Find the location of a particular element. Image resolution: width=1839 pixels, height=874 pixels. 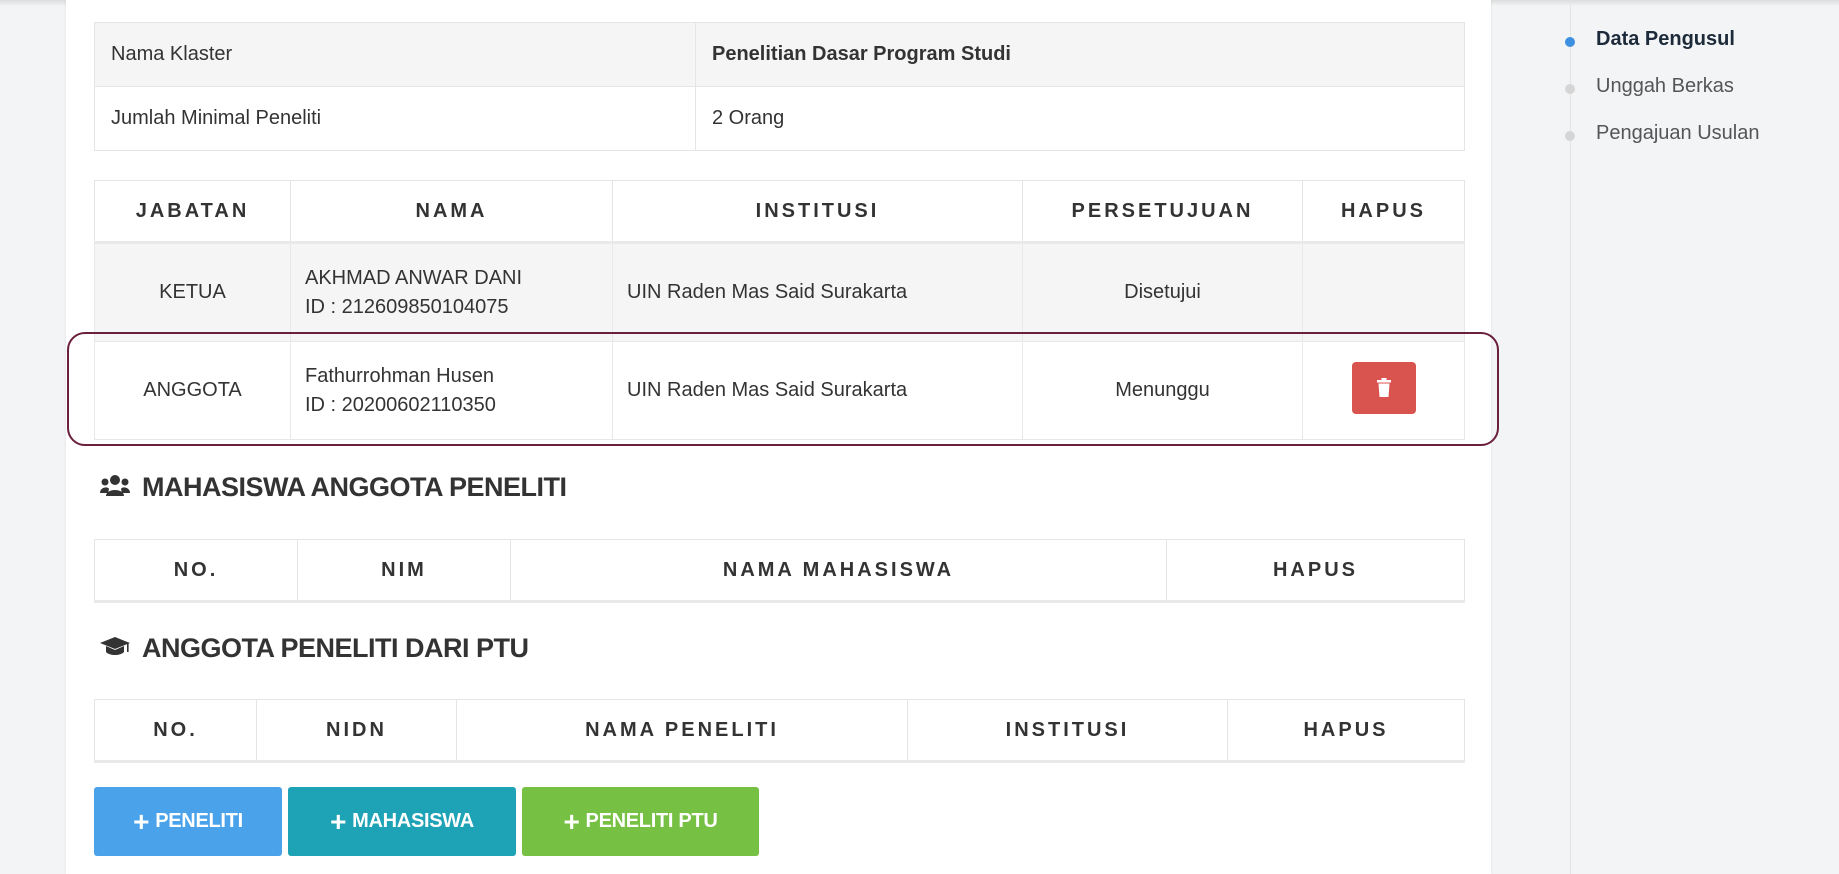

delete-cell is located at coordinates (1383, 292).